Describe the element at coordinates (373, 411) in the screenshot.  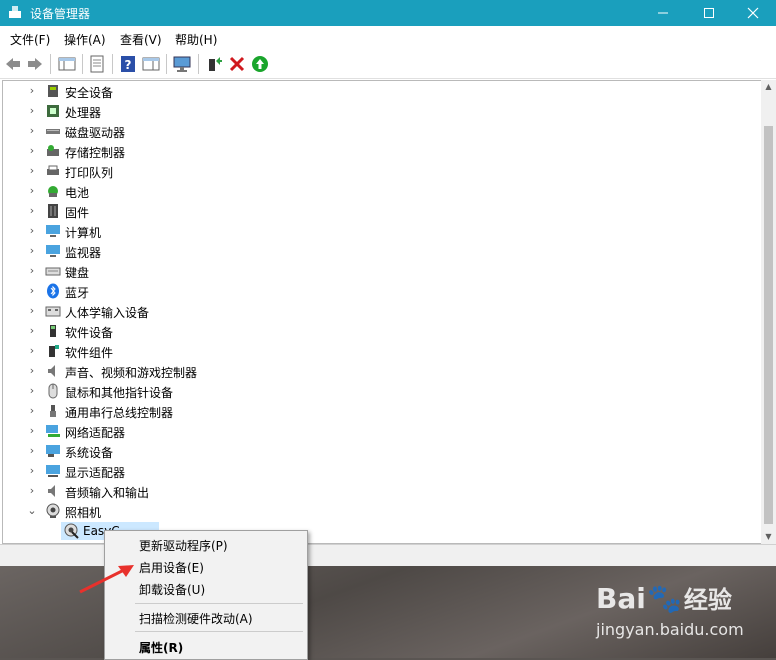
I see `tree-item: › 通用串行总线控制器` at that location.